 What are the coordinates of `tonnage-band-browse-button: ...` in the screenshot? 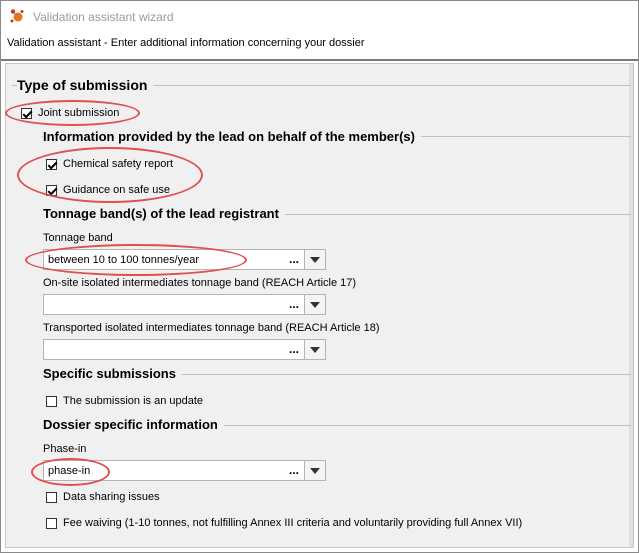 It's located at (294, 259).